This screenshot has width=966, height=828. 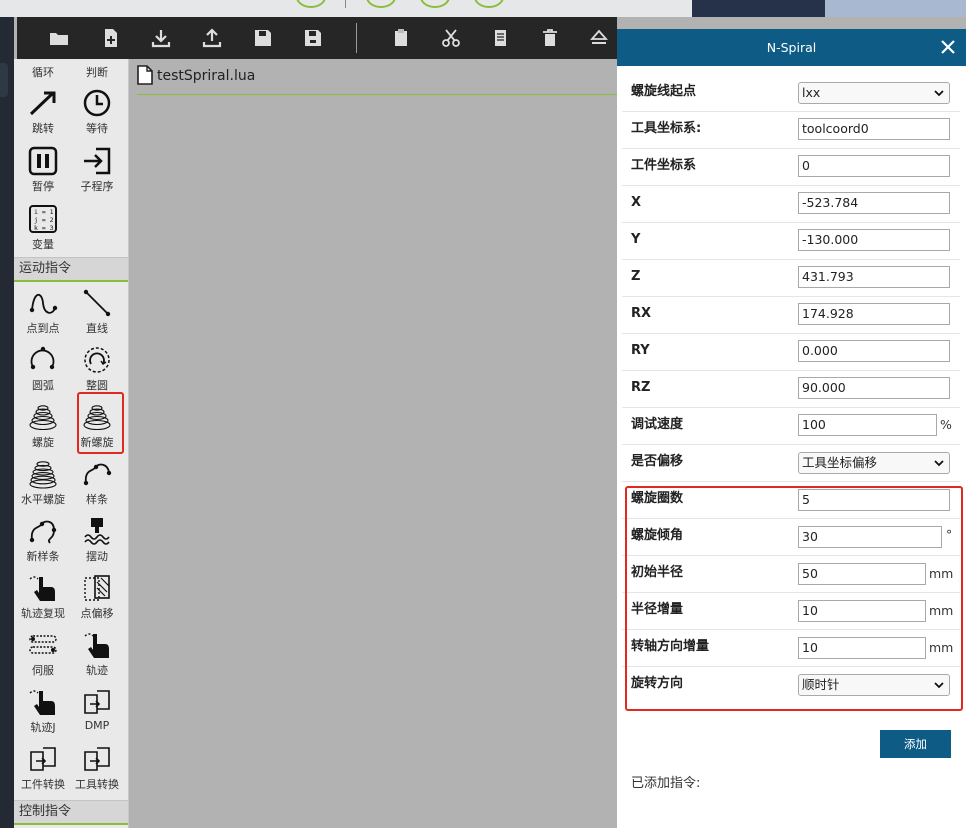 I want to click on row-y: Y -130.000, so click(x=791, y=241).